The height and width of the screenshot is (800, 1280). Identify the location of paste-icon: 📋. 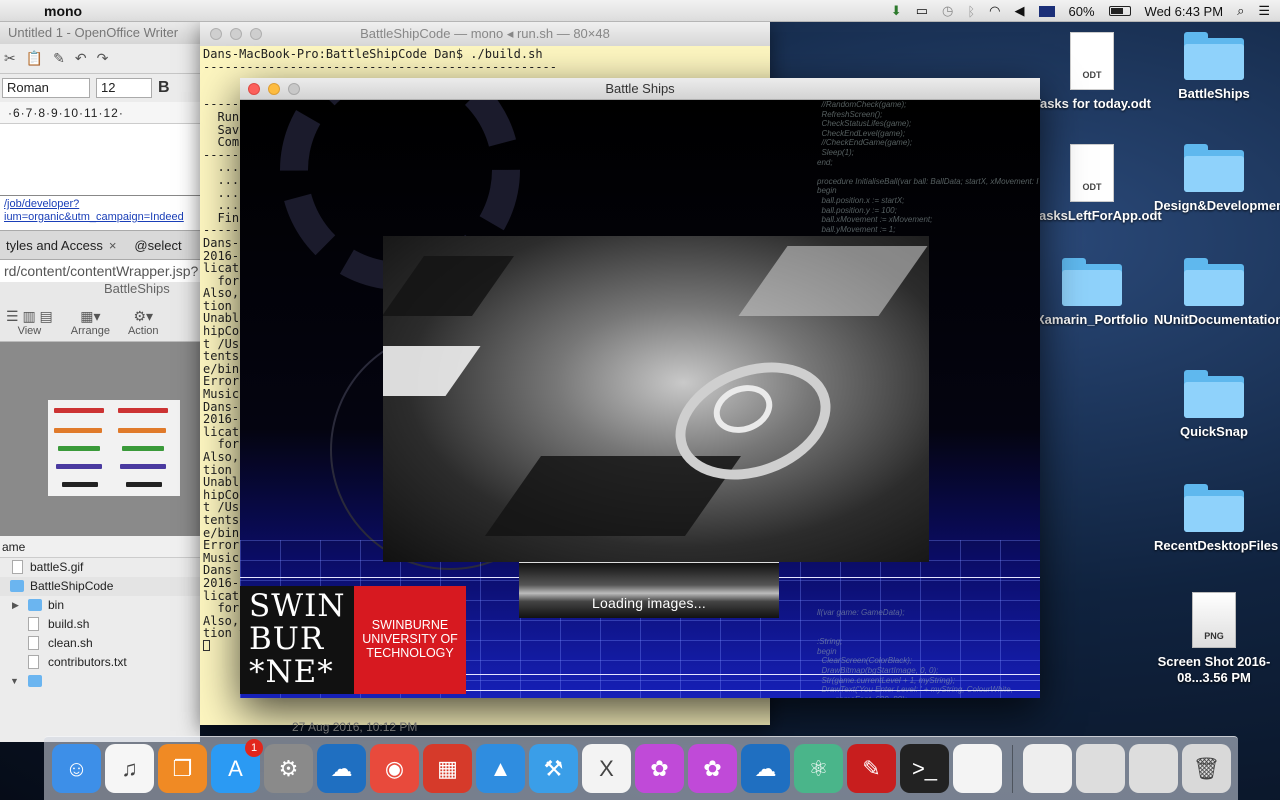
(34, 58).